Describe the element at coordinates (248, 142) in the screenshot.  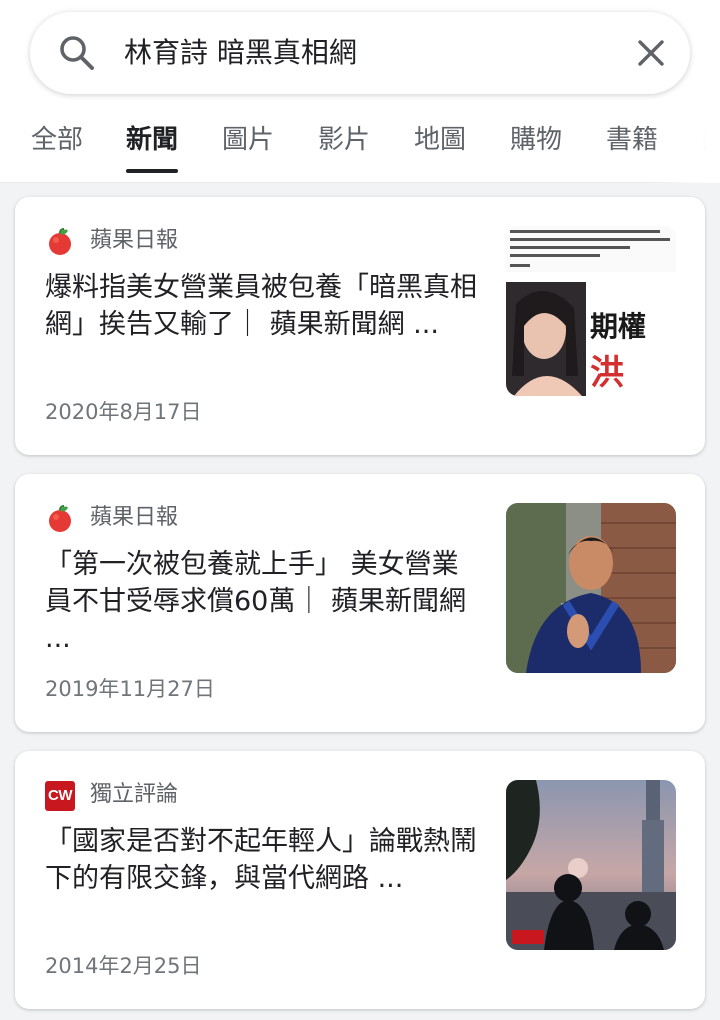
I see `tab-images: 圖片` at that location.